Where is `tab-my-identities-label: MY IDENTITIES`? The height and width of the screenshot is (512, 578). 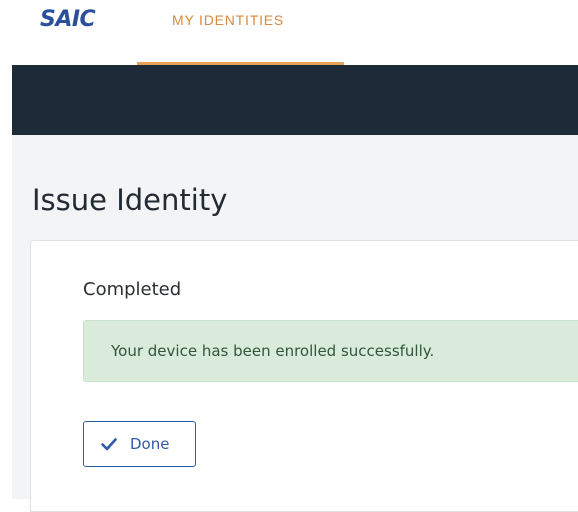 tab-my-identities-label: MY IDENTITIES is located at coordinates (228, 20).